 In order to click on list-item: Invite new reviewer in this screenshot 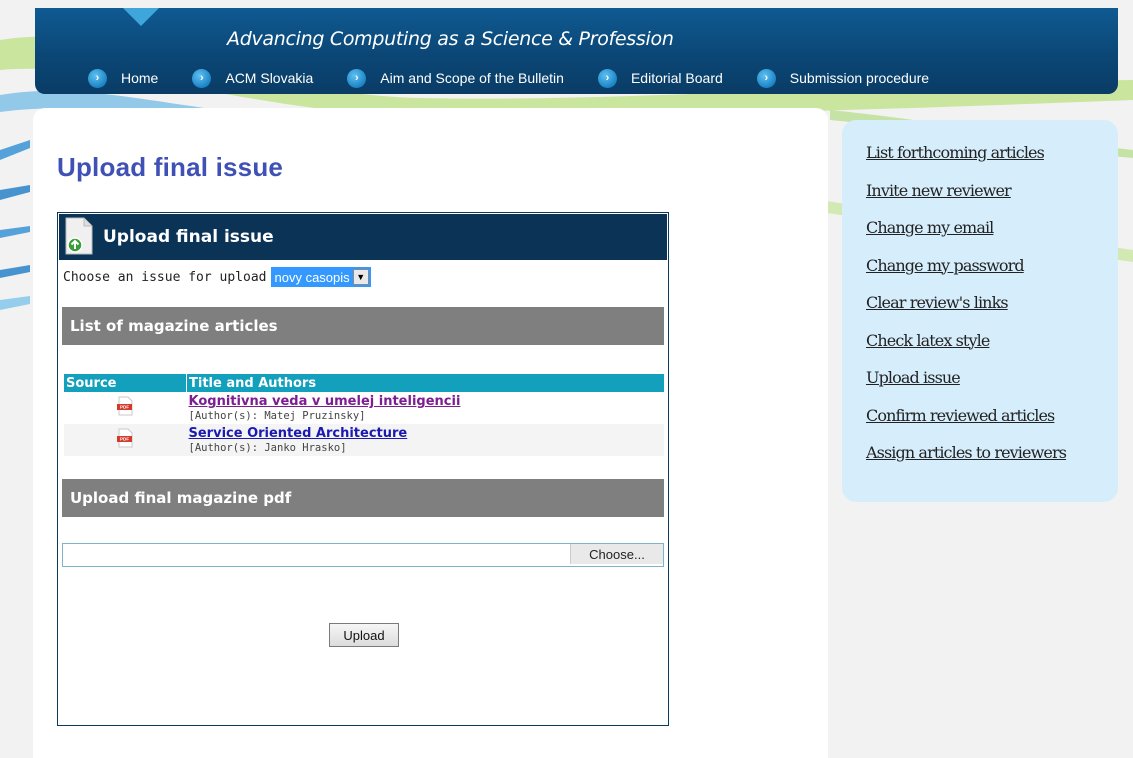, I will do `click(992, 200)`.